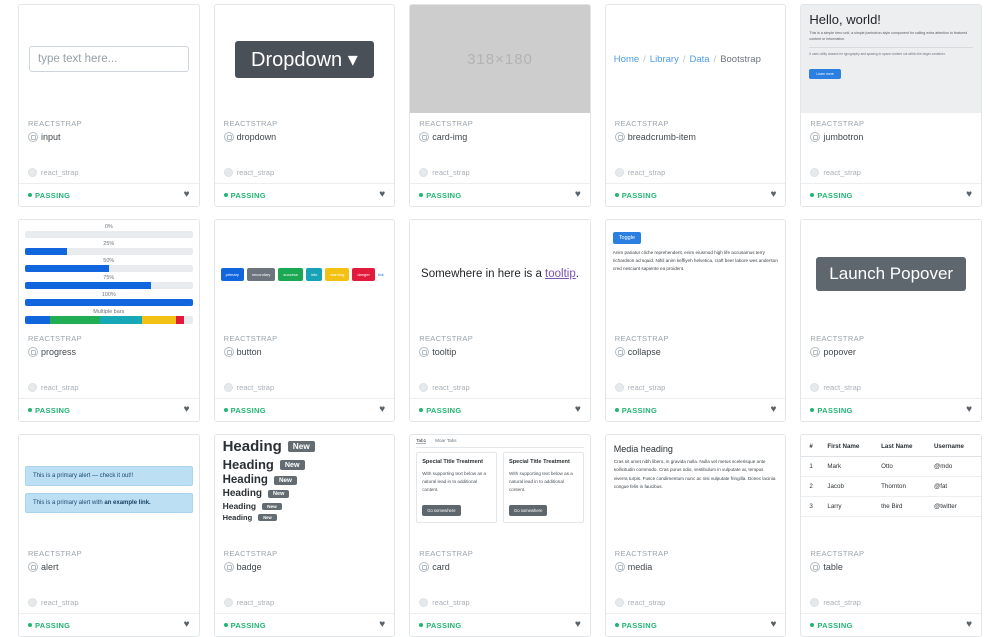 Image resolution: width=1000 pixels, height=637 pixels. Describe the element at coordinates (626, 59) in the screenshot. I see `breadcrumb-item-0: Home` at that location.